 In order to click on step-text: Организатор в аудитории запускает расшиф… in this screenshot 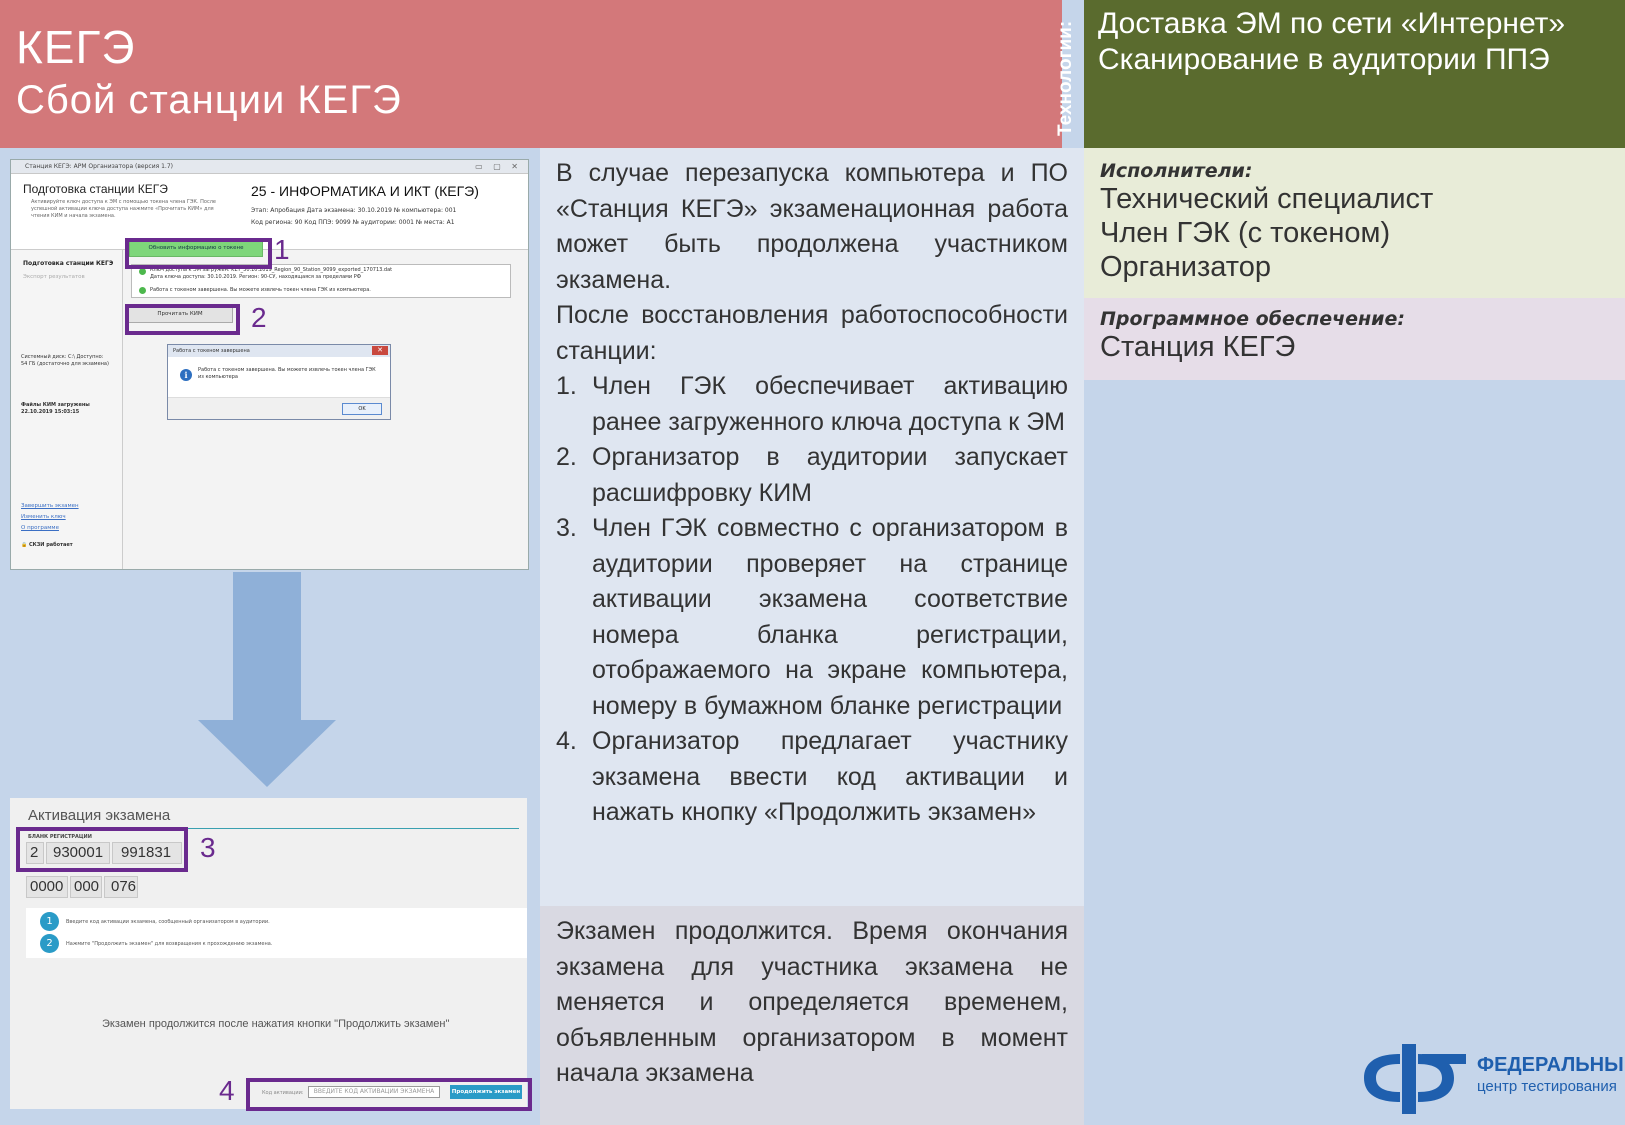, I will do `click(830, 475)`.